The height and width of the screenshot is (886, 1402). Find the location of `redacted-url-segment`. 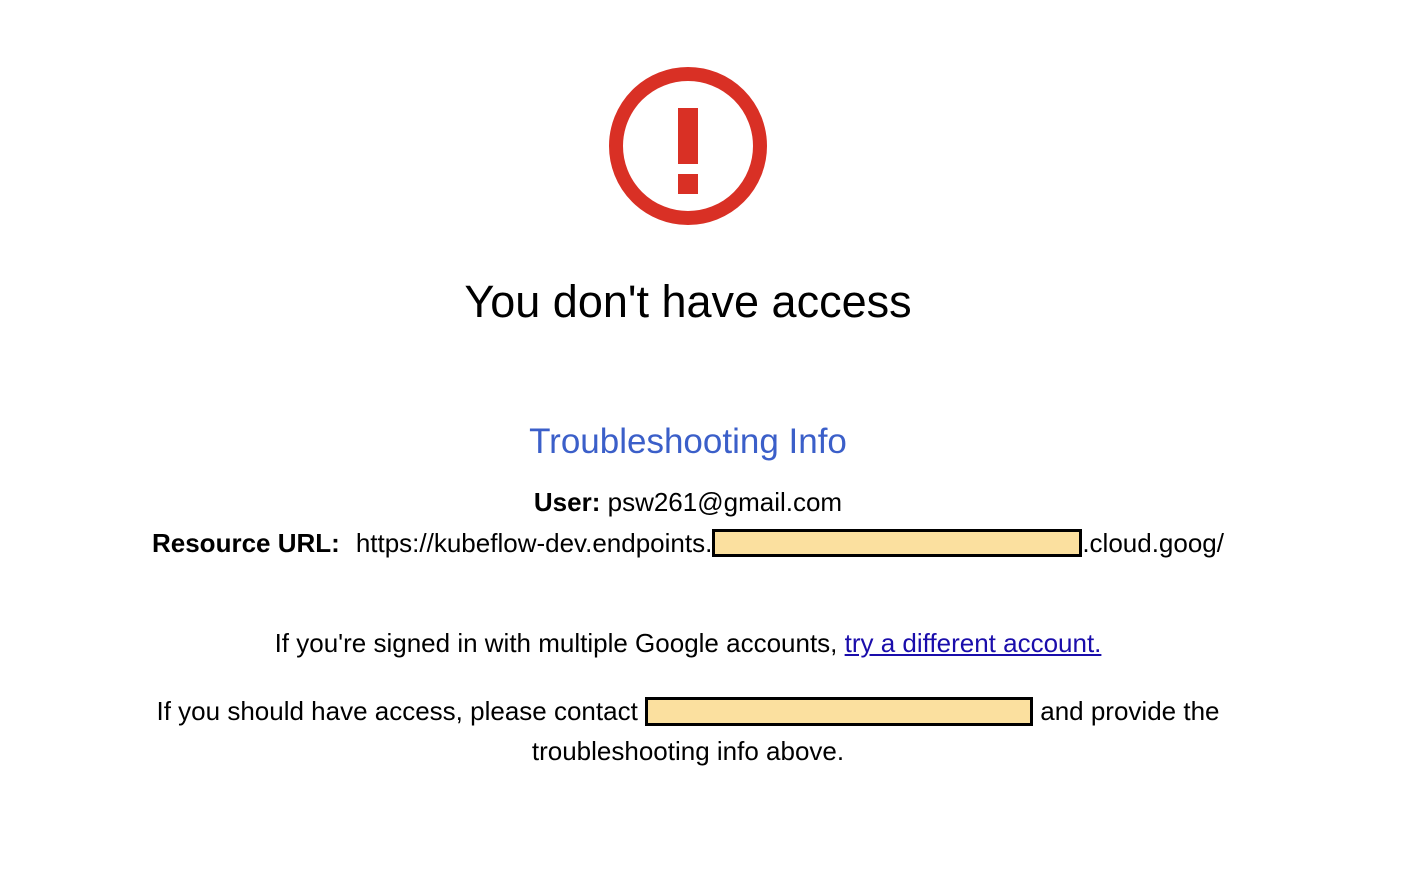

redacted-url-segment is located at coordinates (897, 543).